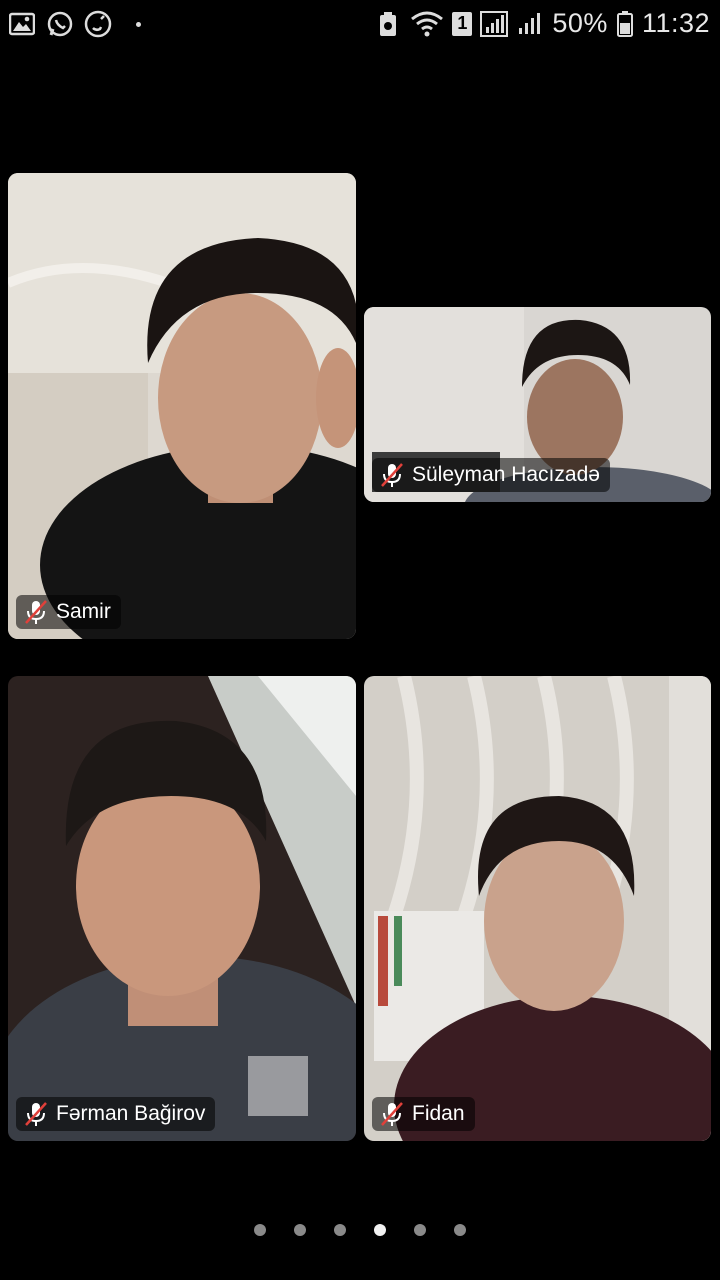 This screenshot has width=720, height=1280. I want to click on participant-label: Süleyman Hacızadə, so click(491, 475).